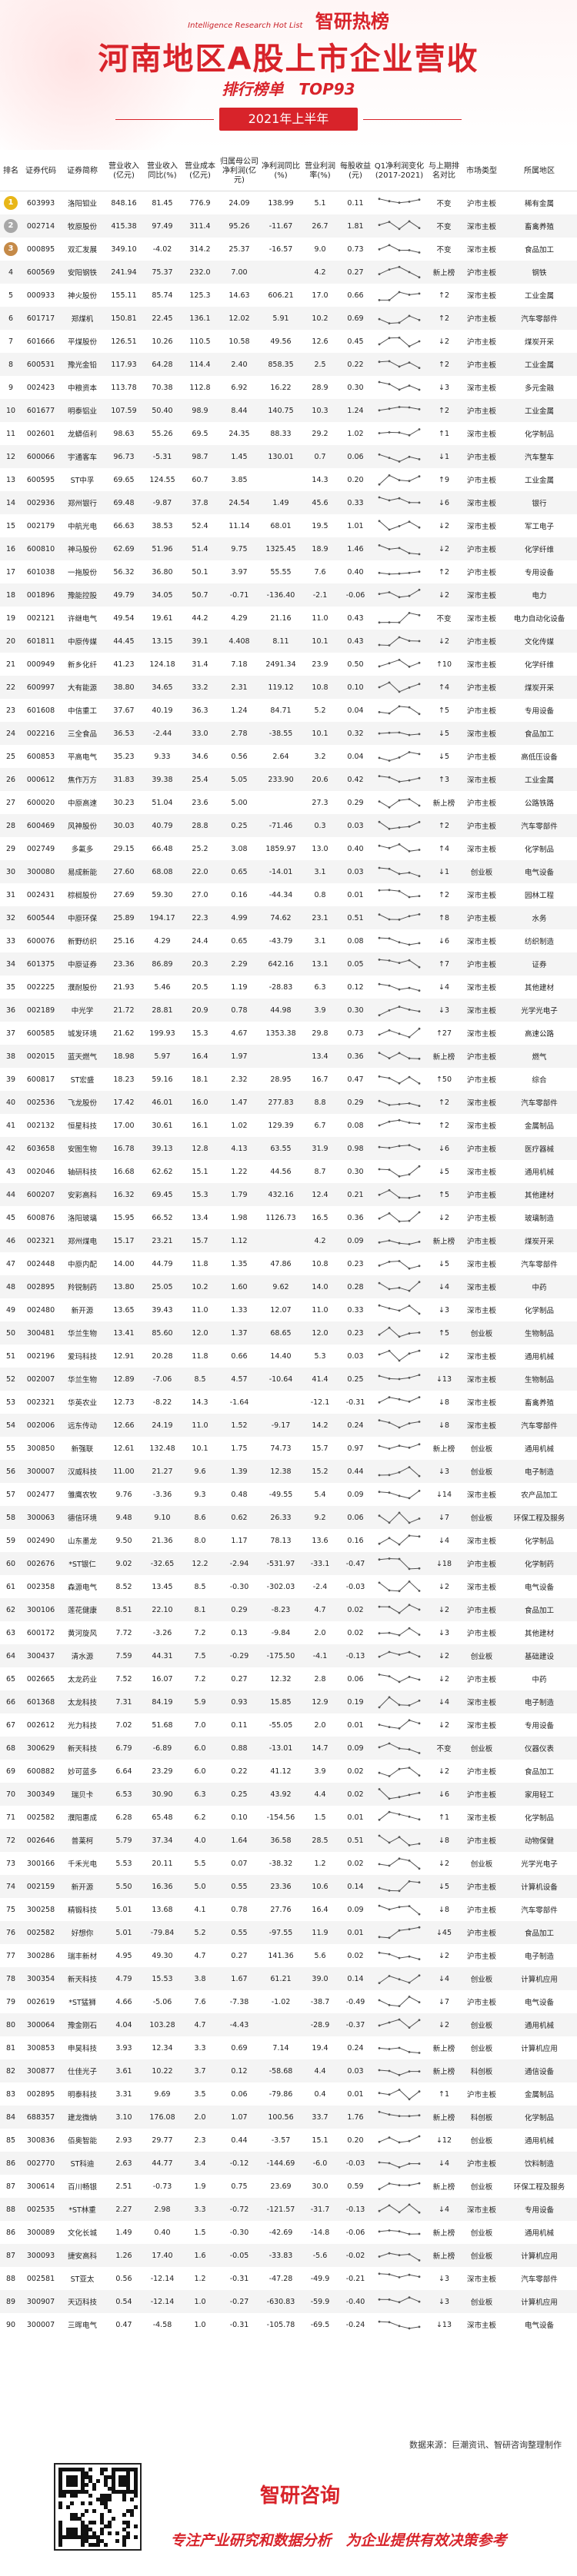 Image resolution: width=577 pixels, height=2576 pixels. Describe the element at coordinates (281, 826) in the screenshot. I see `table-cell: -71.46` at that location.